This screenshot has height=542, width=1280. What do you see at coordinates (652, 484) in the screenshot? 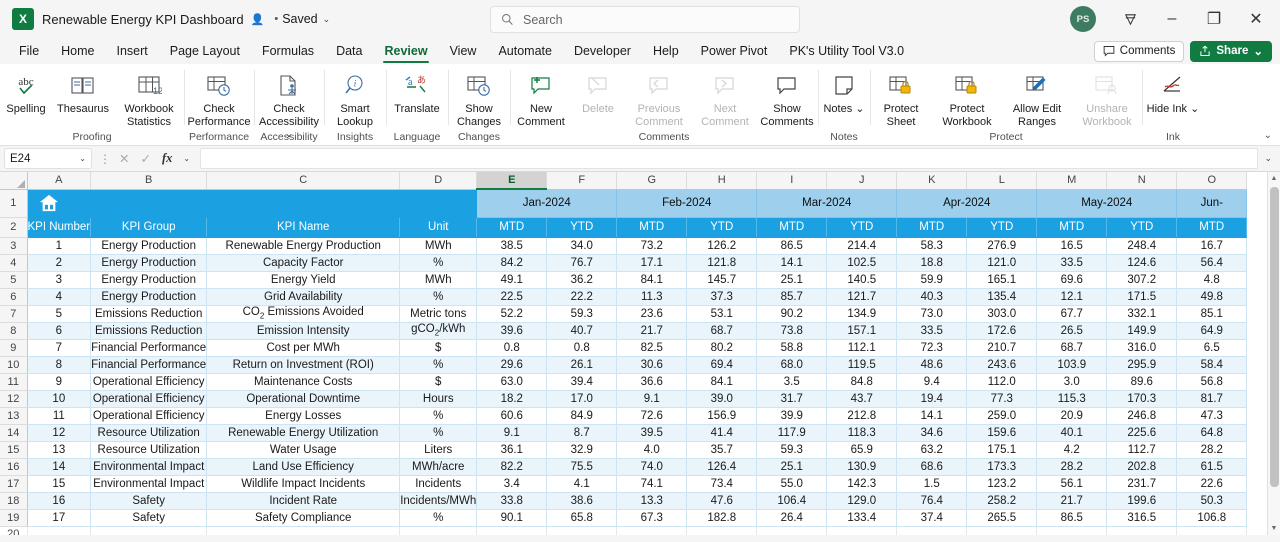
I see `cell-value: 74.1` at bounding box center [652, 484].